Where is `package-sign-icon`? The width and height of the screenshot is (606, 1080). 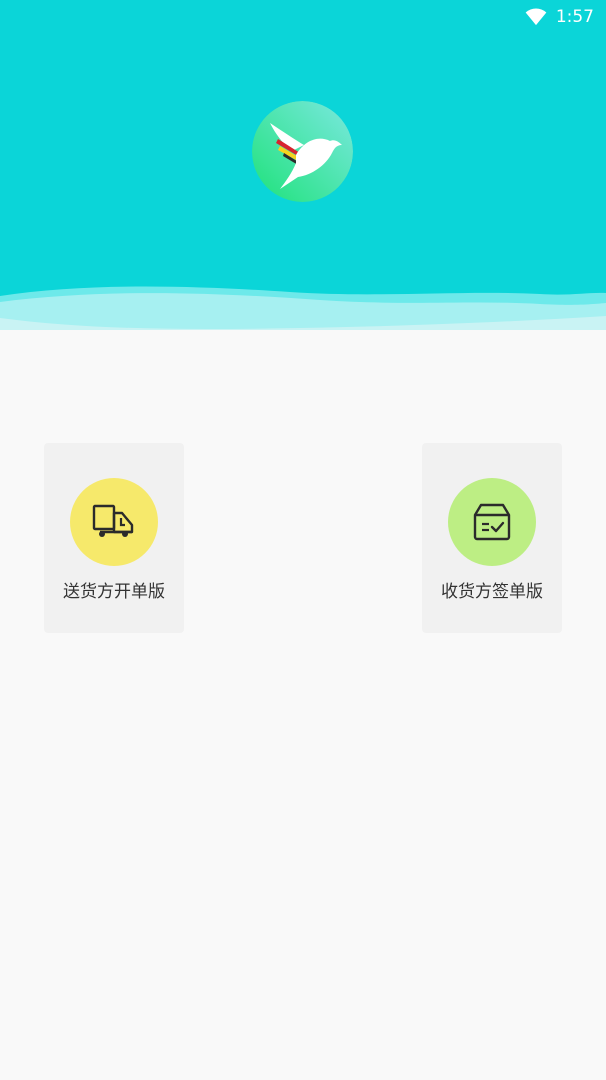
package-sign-icon is located at coordinates (492, 522).